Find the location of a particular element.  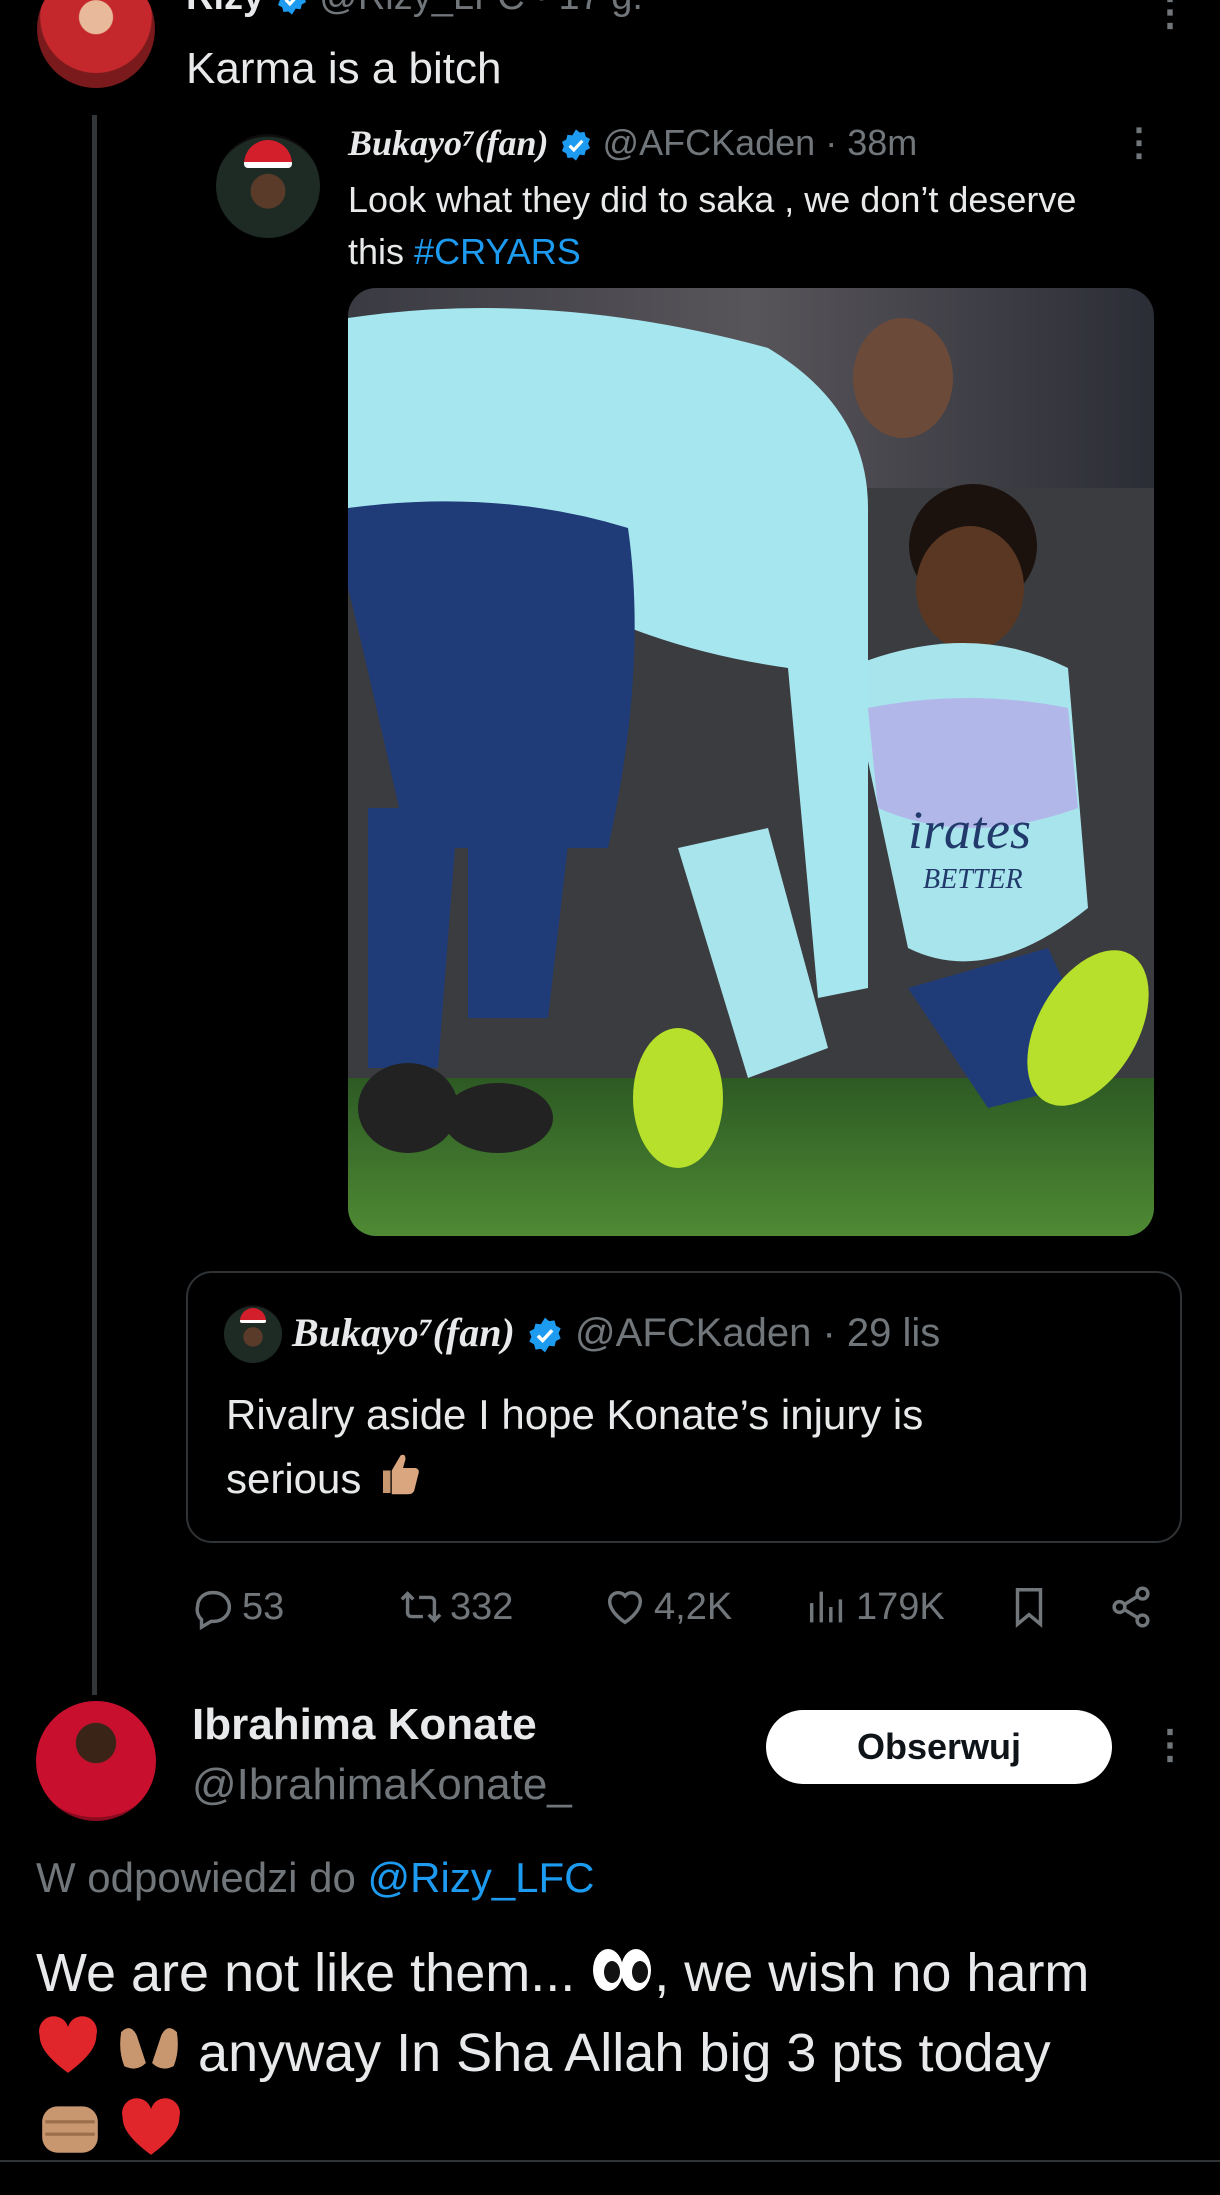

views-count: 179K is located at coordinates (900, 1606).